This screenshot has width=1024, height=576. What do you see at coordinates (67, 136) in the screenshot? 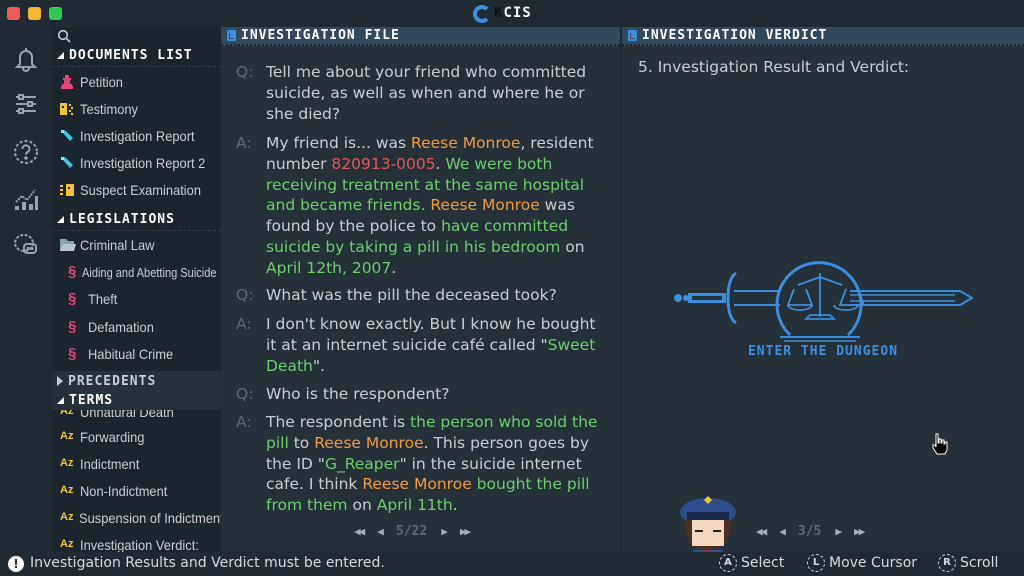
I see `flashlight-icon` at bounding box center [67, 136].